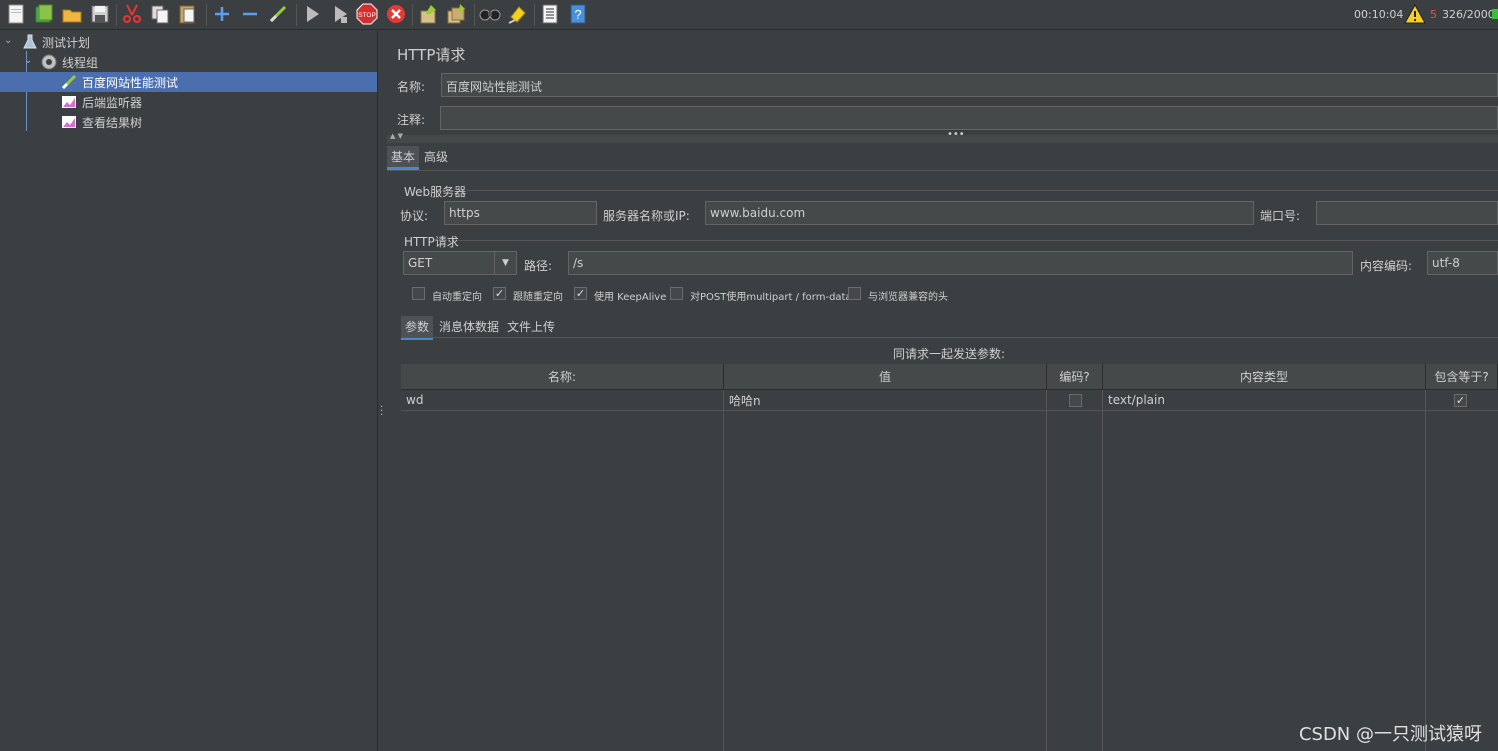  I want to click on follow-redirect-label: 跟随重定向, so click(538, 297).